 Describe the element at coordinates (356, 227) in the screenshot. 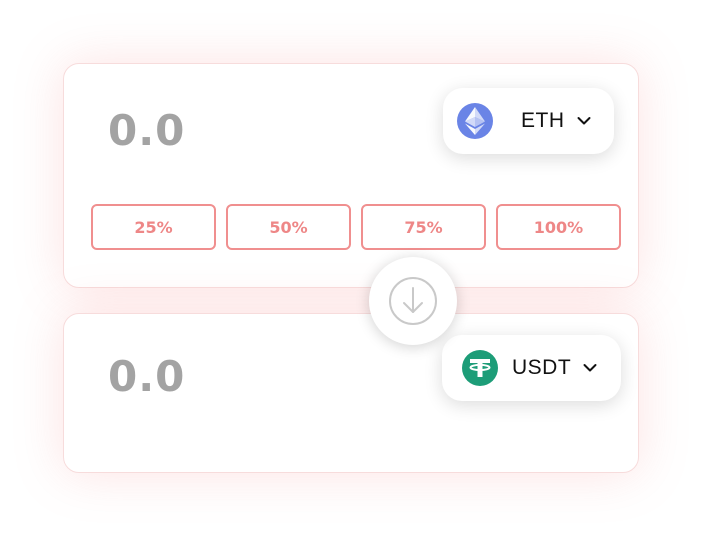

I see `percent-button-group: 25% 50% 75% 100%` at that location.